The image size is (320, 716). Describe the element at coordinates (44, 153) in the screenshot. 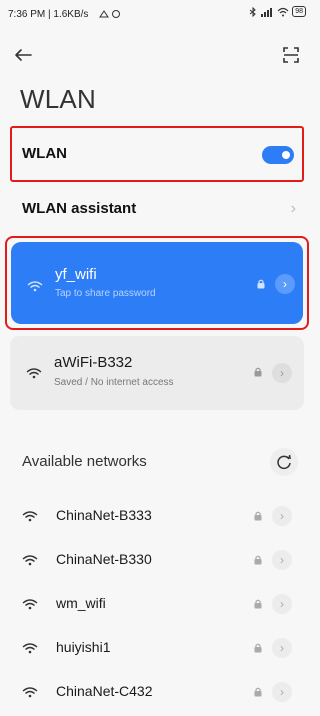

I see `wlan-toggle-label: WLAN` at that location.